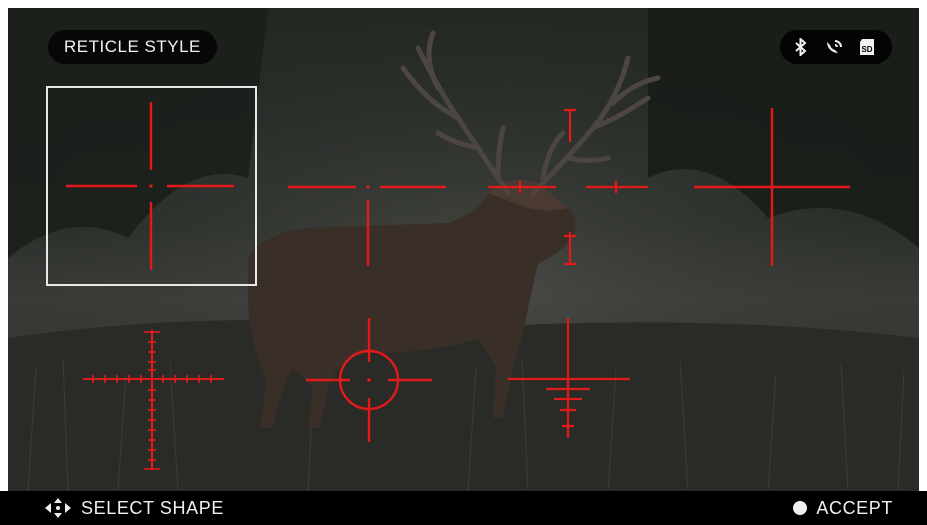  I want to click on accept-label: ACCEPT, so click(854, 507).